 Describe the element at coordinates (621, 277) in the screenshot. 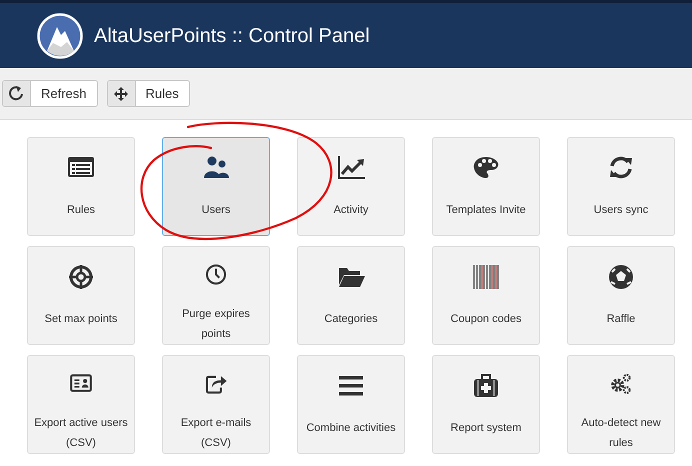

I see `soccer-ball-icon` at that location.